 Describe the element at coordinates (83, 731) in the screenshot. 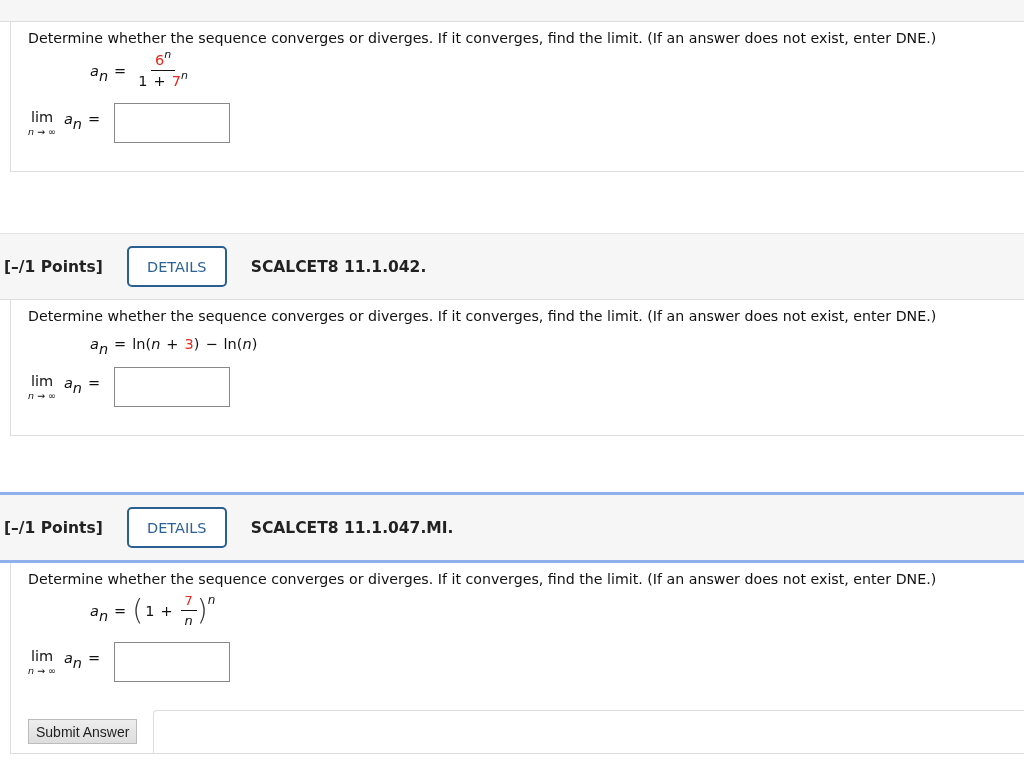

I see `submit-answer-button: Submit Answer` at that location.